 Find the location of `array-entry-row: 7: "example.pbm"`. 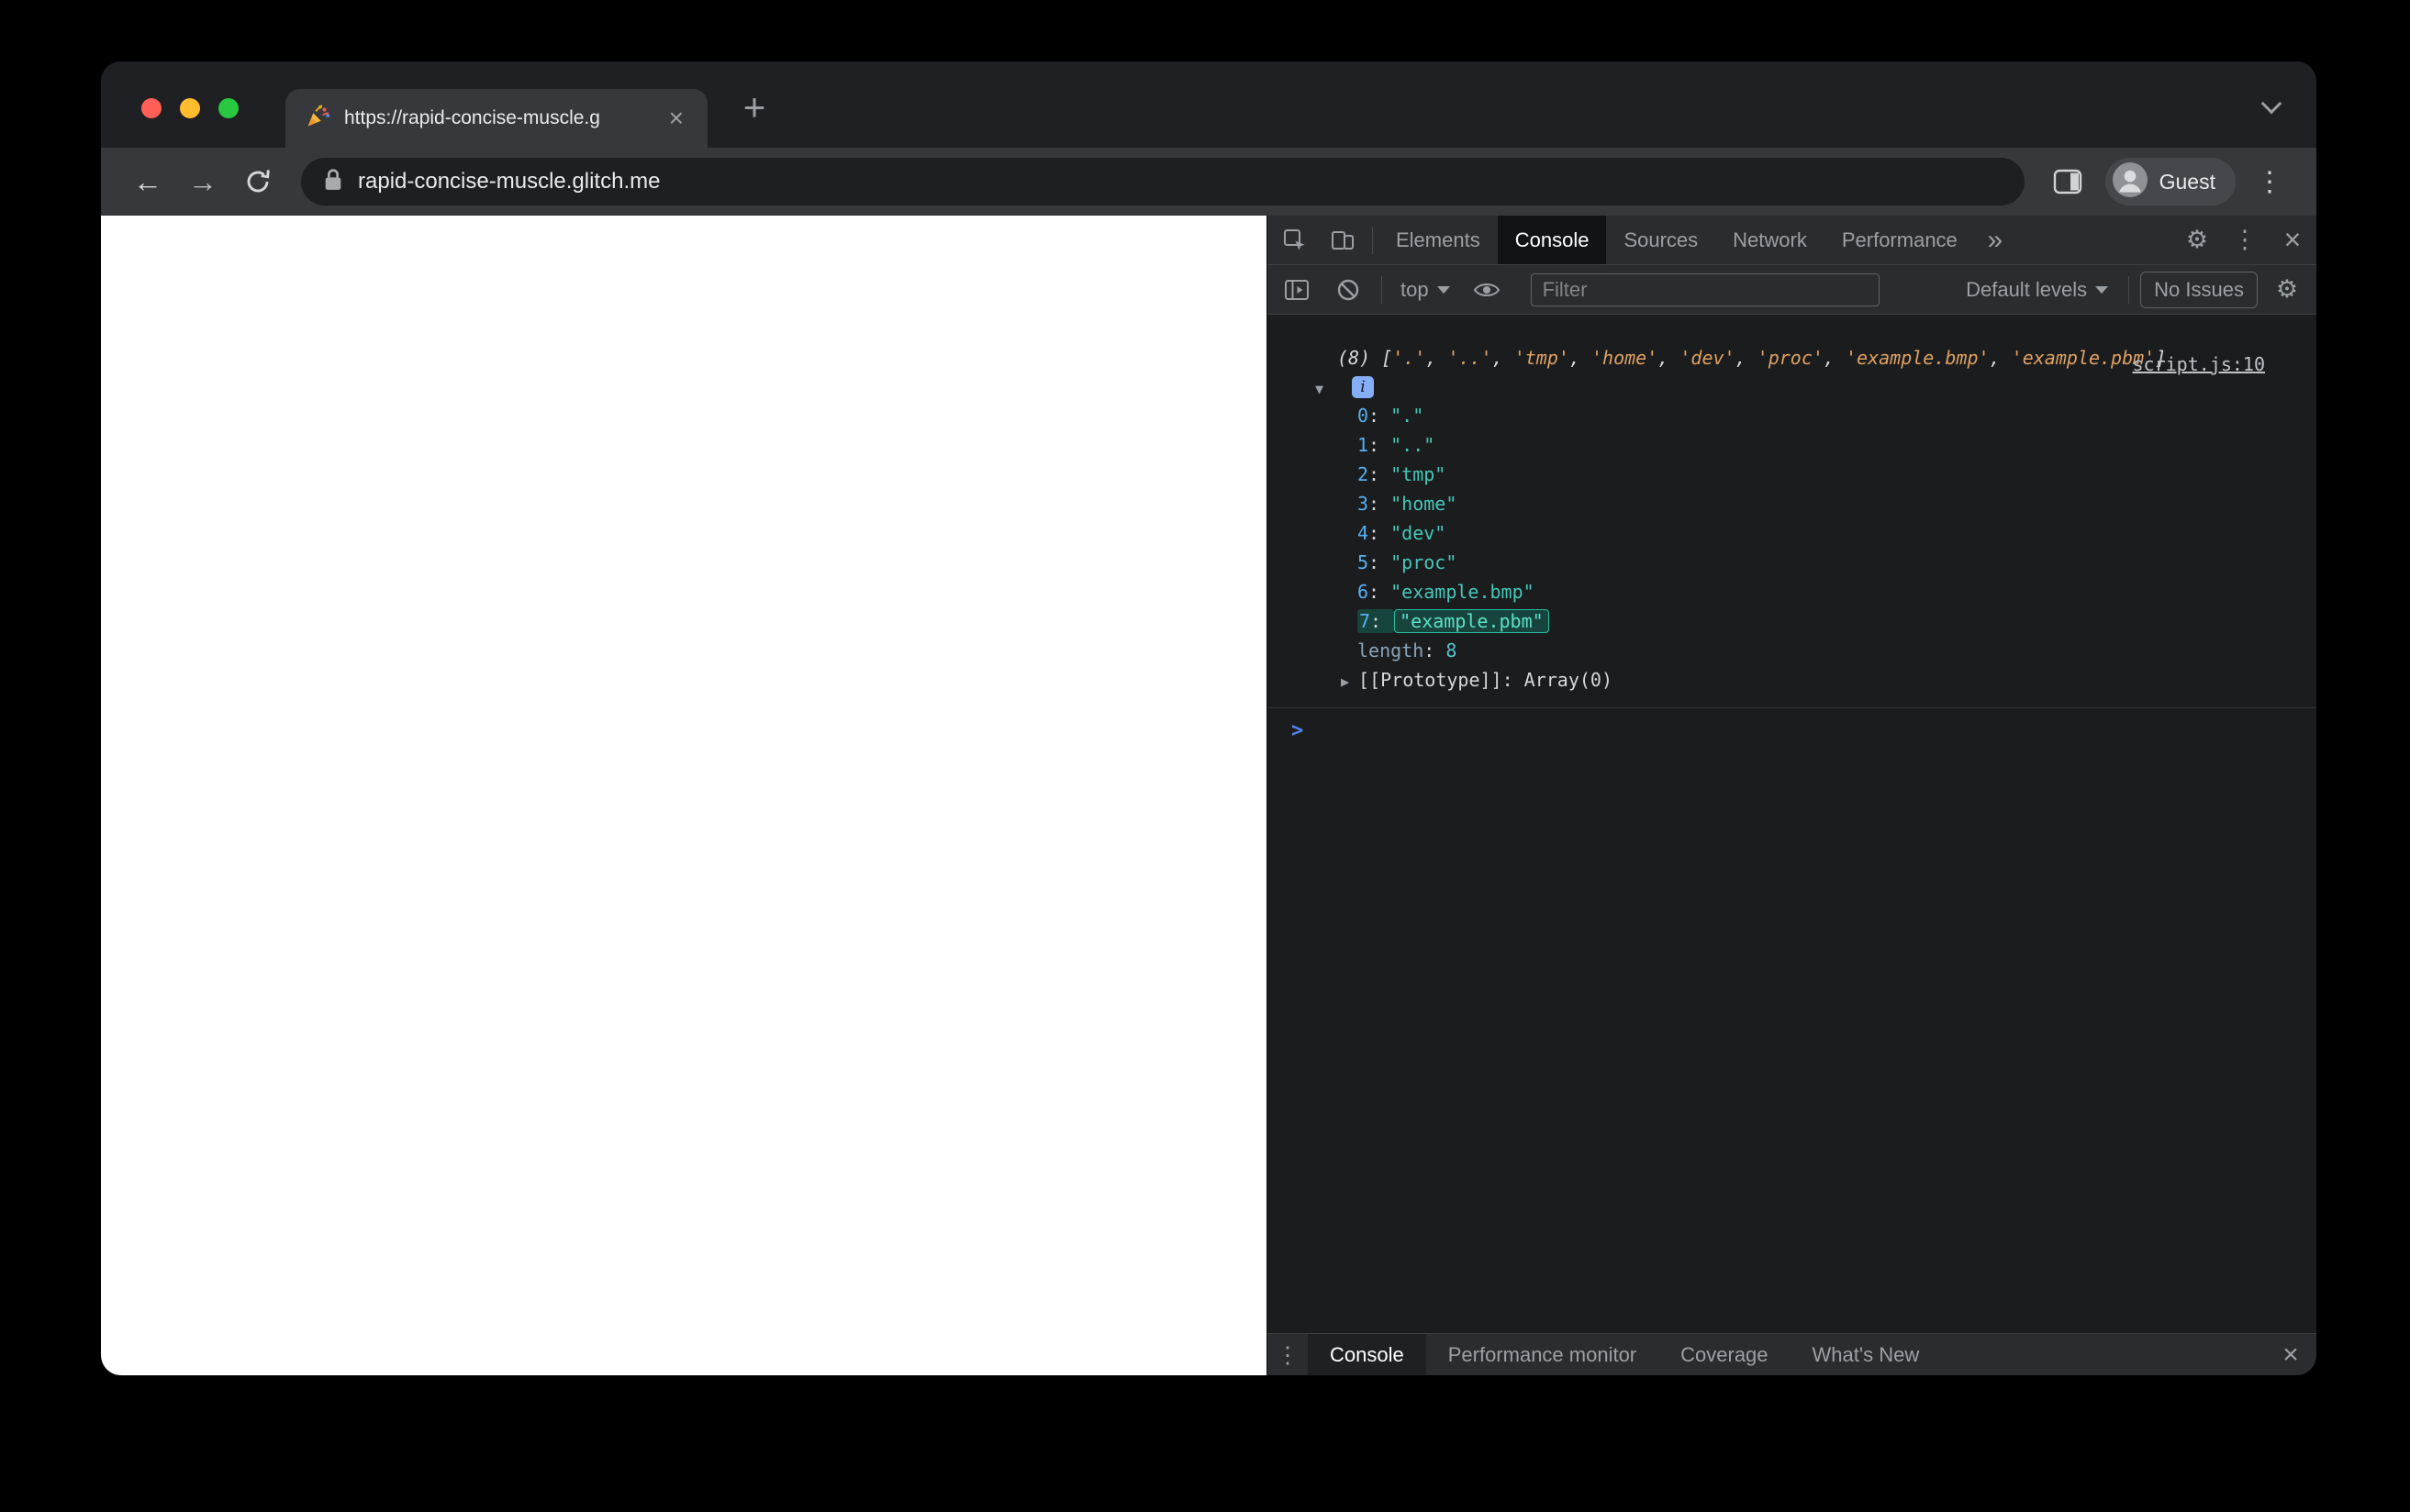

array-entry-row: 7: "example.pbm" is located at coordinates (1826, 621).